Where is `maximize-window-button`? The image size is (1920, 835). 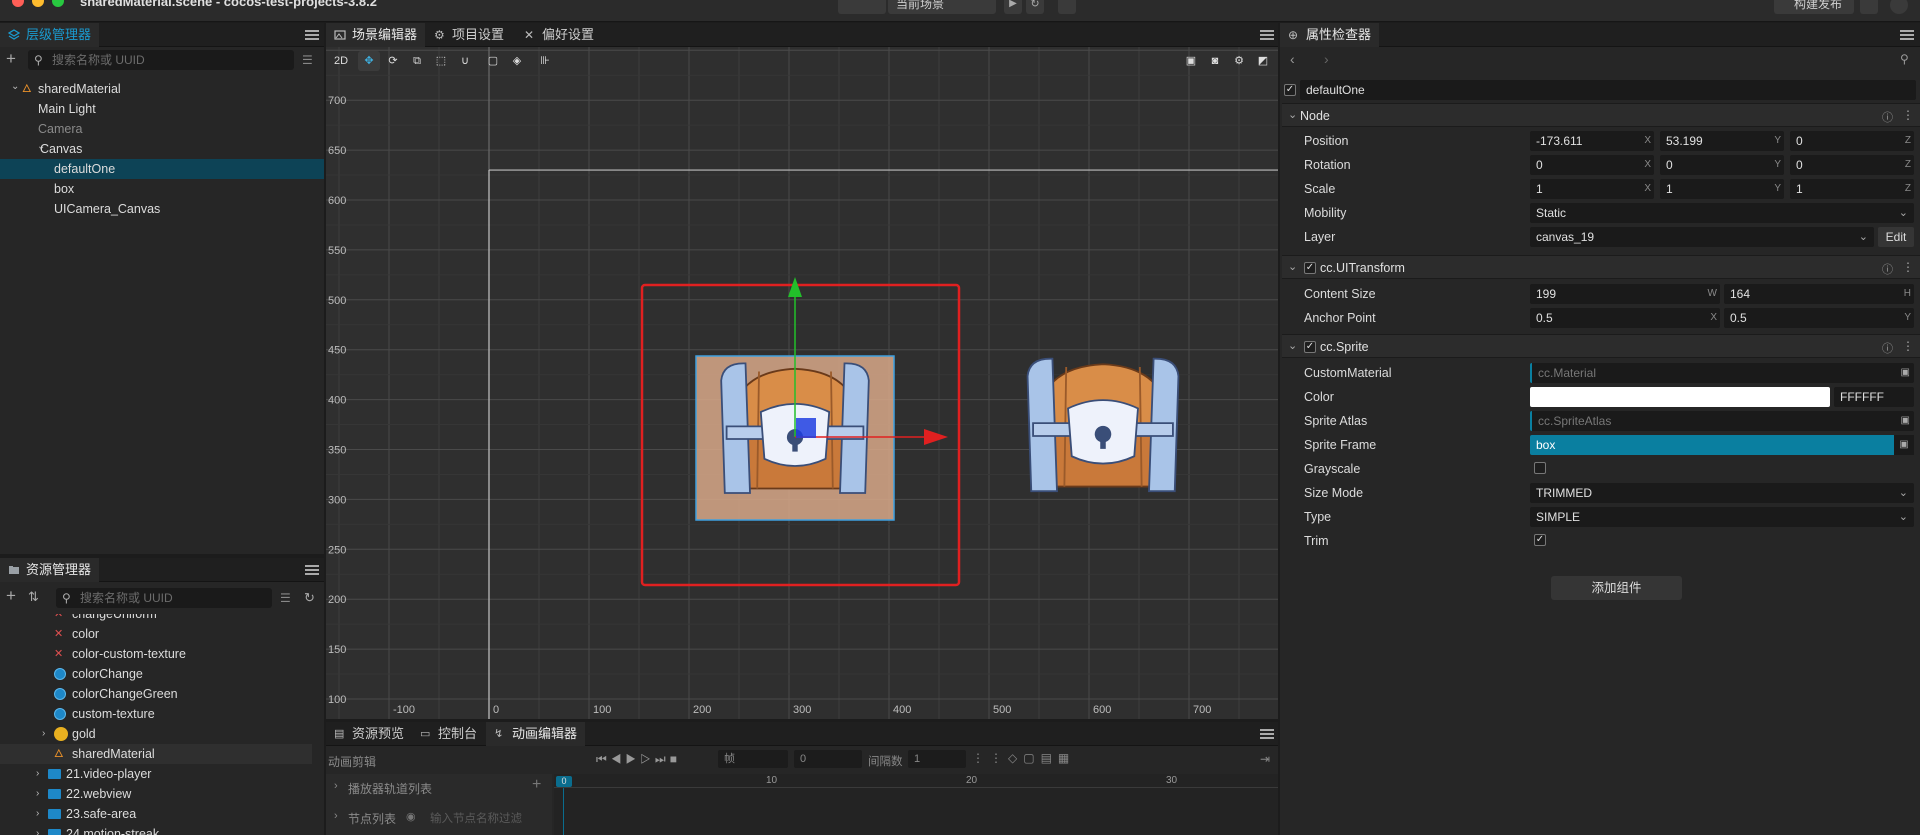
maximize-window-button is located at coordinates (58, 3).